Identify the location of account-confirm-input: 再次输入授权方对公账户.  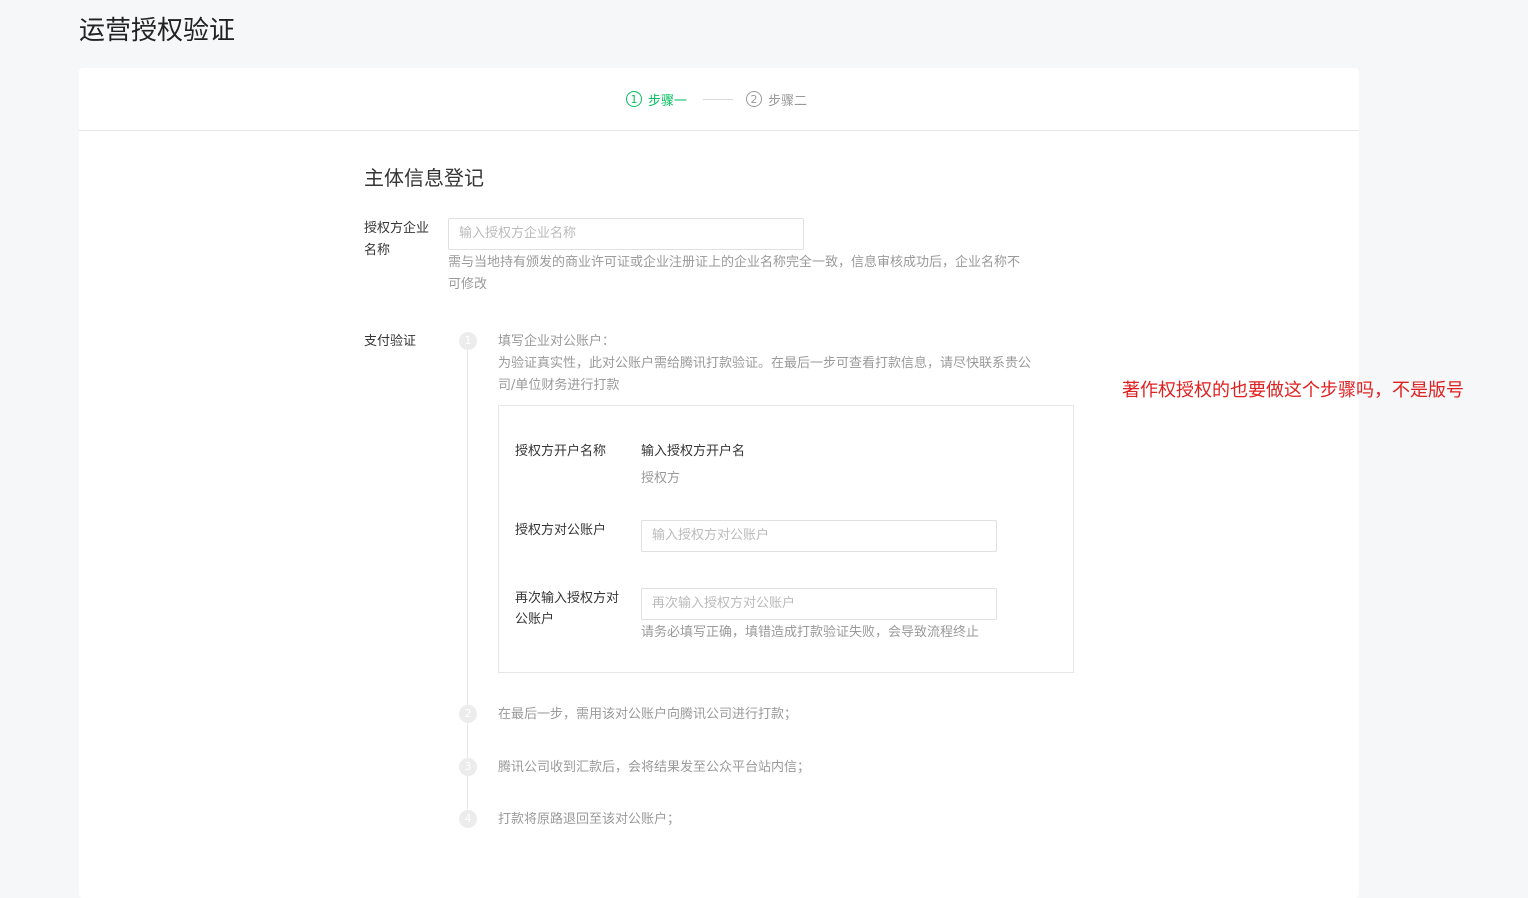
(819, 604).